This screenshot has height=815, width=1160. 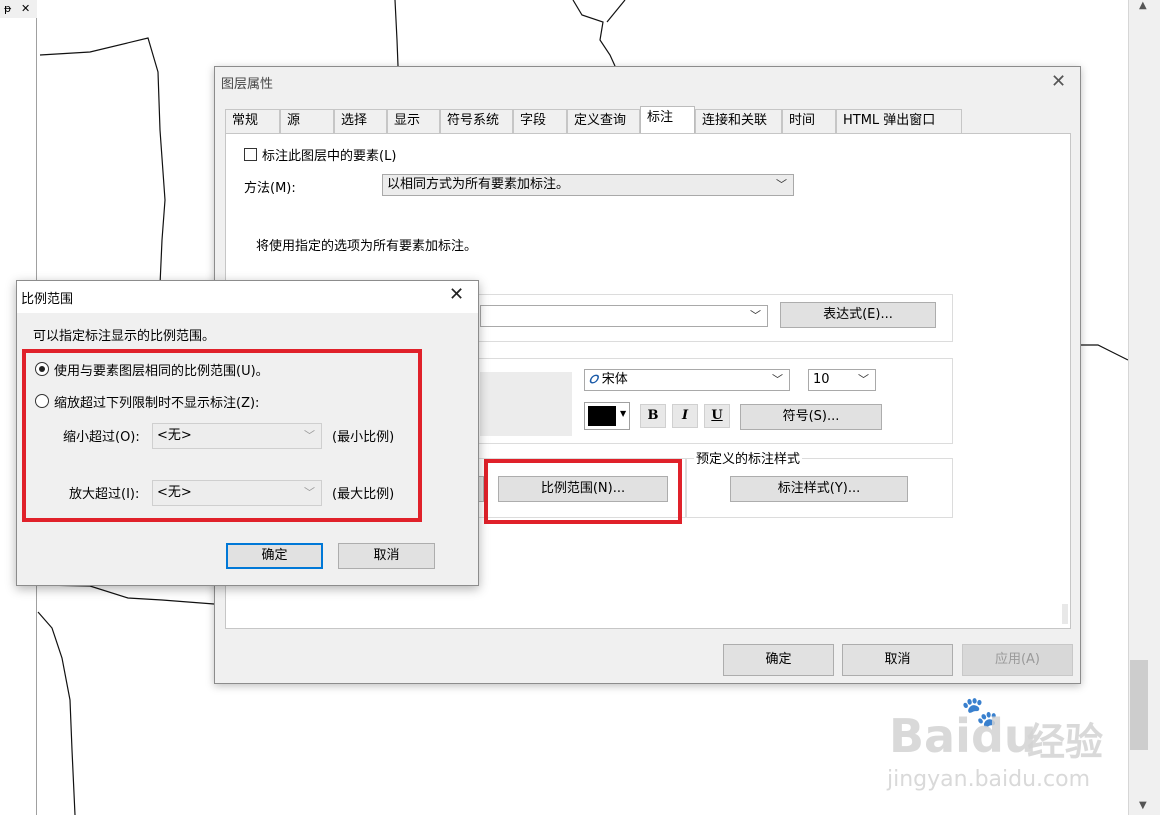 I want to click on page-edge, so click(x=1065, y=614).